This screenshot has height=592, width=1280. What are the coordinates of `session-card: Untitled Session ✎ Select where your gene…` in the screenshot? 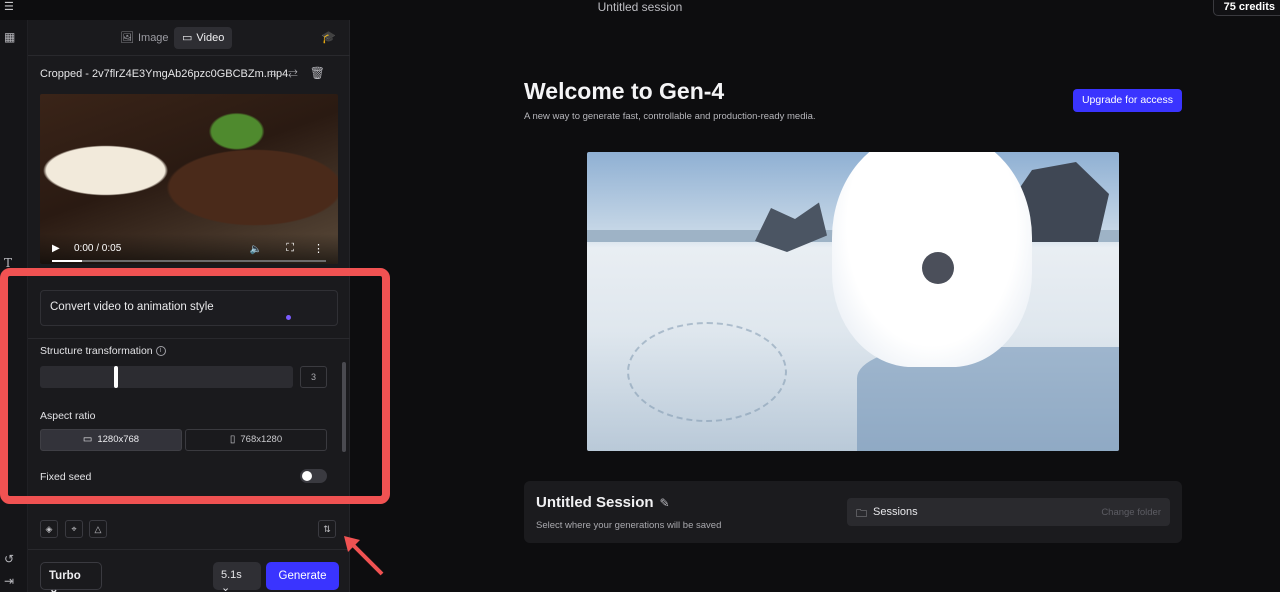 It's located at (853, 512).